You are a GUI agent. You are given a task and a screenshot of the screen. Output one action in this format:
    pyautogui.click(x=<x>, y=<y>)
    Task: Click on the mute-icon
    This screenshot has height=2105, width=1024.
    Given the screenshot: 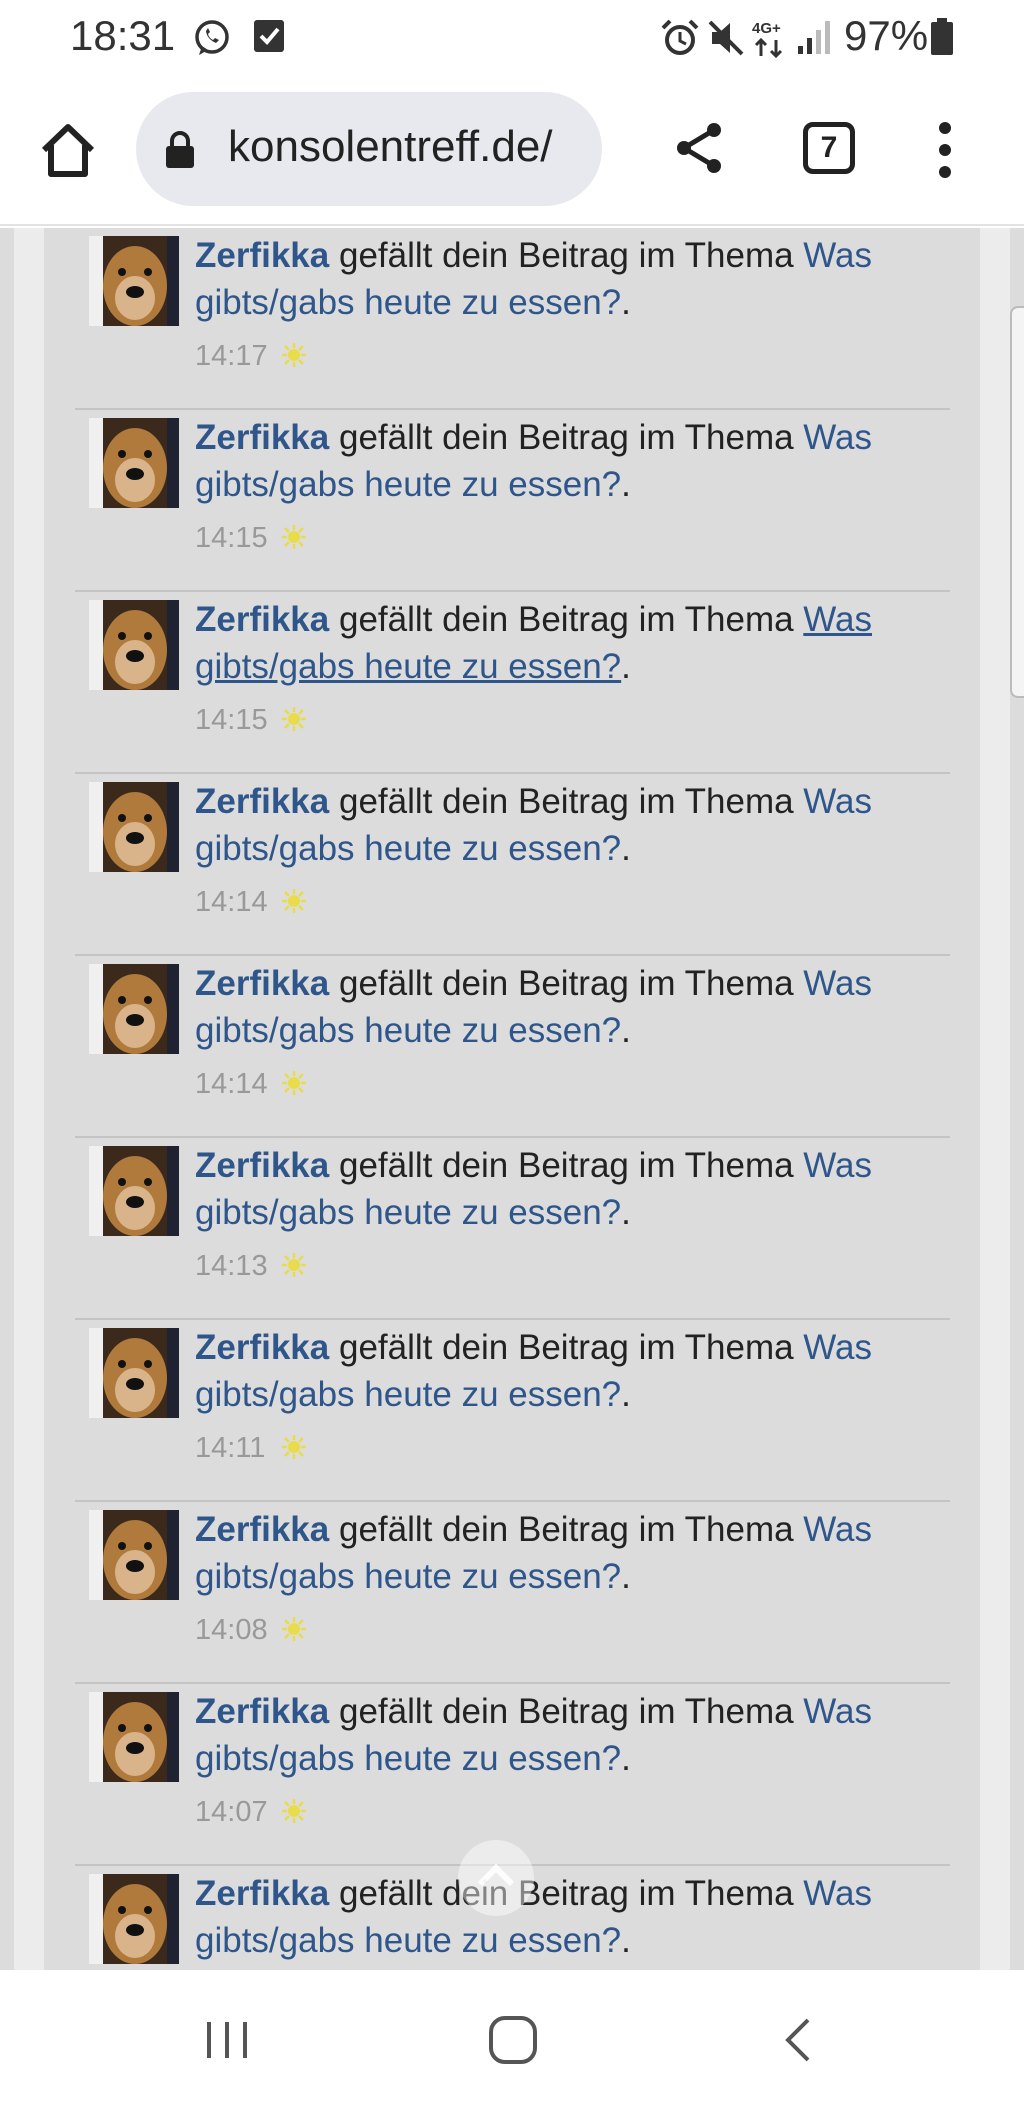 What is the action you would take?
    pyautogui.click(x=726, y=38)
    